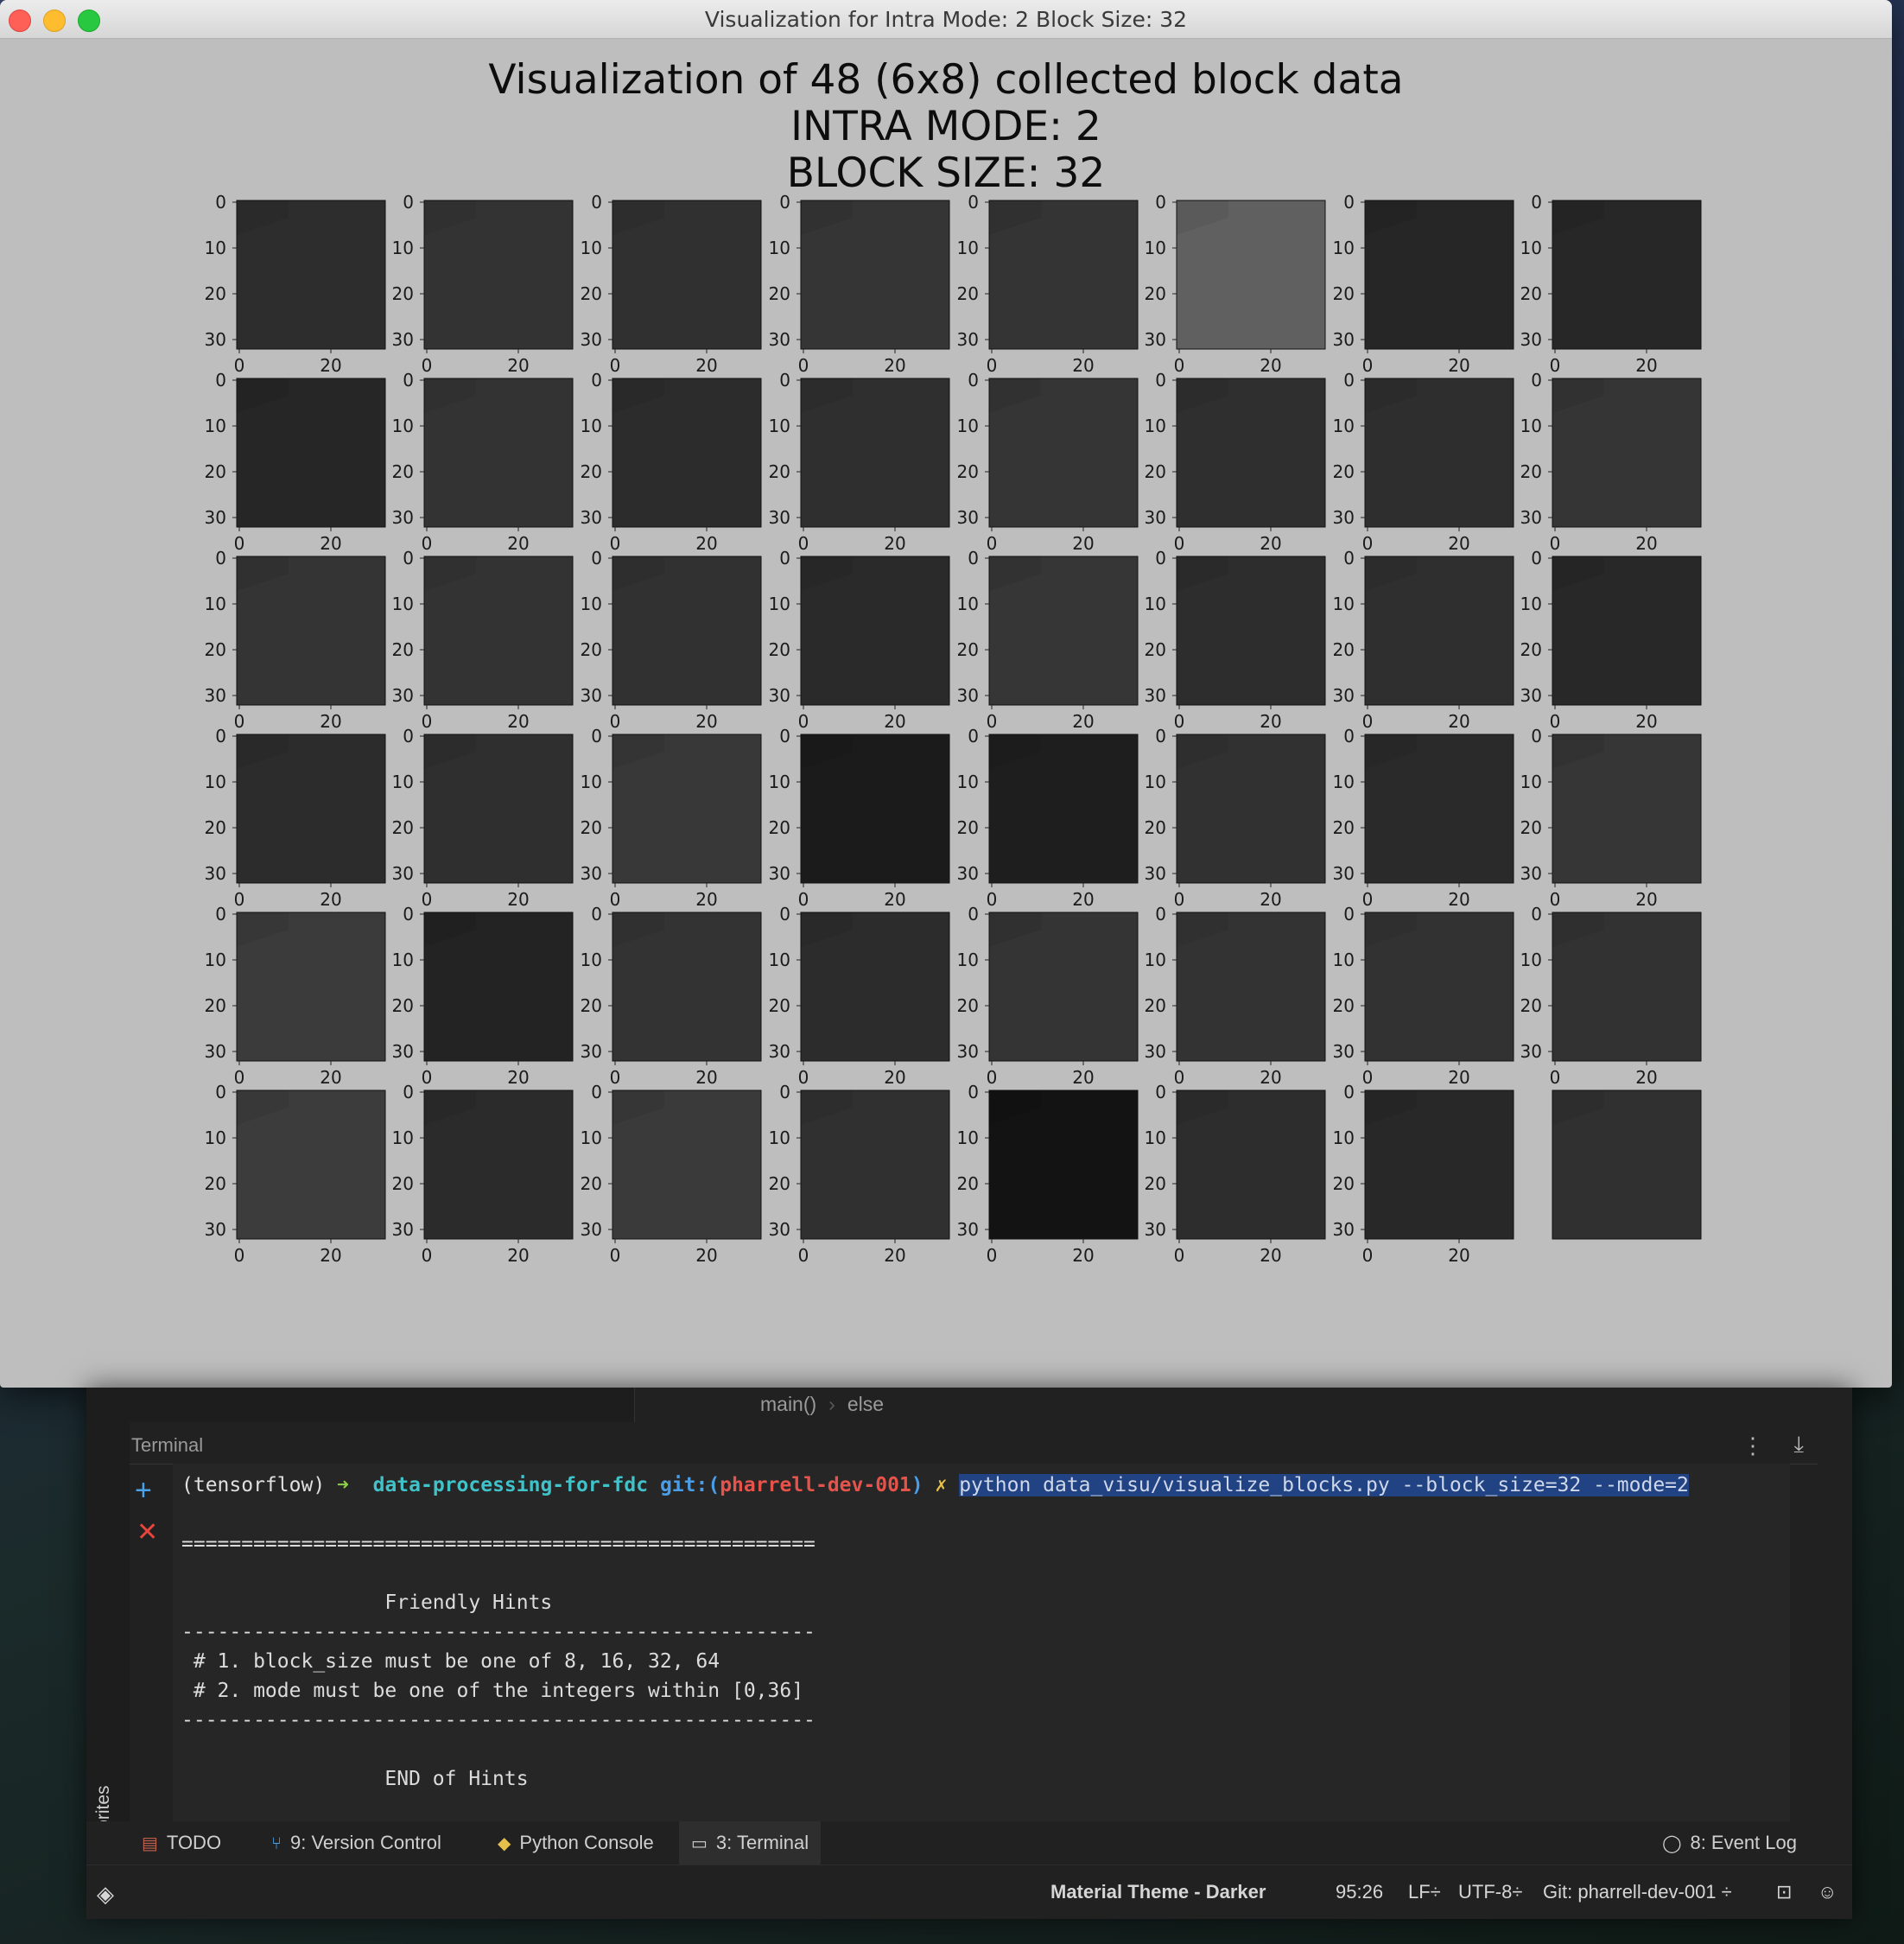 Image resolution: width=1904 pixels, height=1944 pixels. I want to click on status-cursor-position: 95:26, so click(1359, 1892).